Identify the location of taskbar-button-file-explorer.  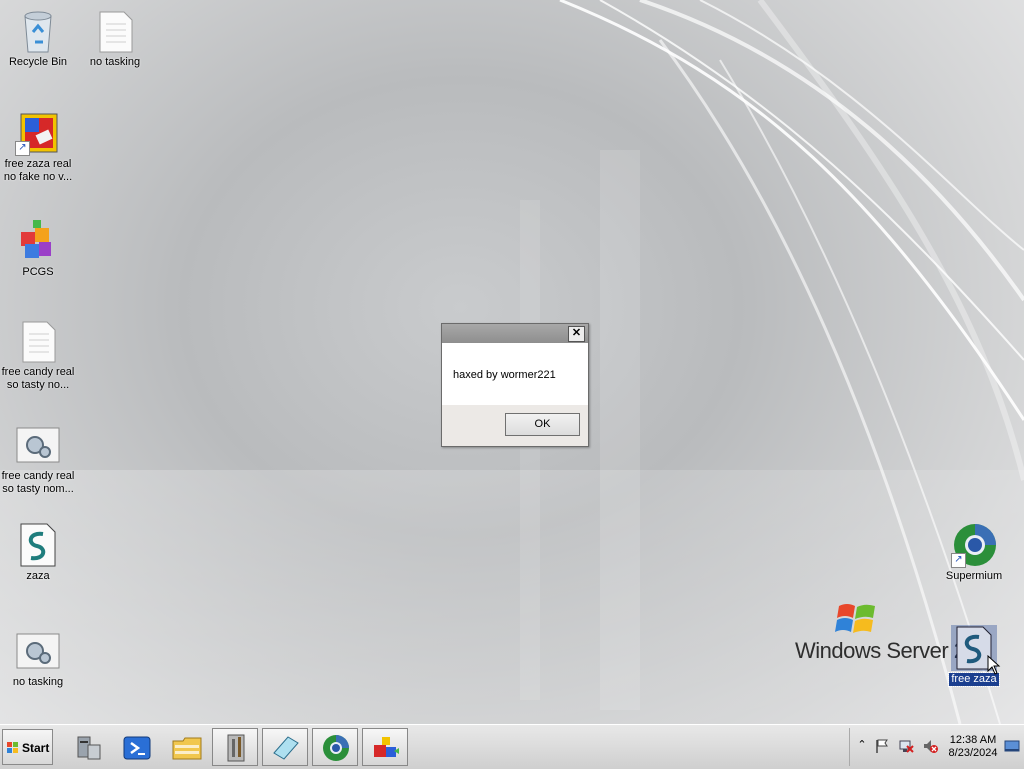
(186, 747).